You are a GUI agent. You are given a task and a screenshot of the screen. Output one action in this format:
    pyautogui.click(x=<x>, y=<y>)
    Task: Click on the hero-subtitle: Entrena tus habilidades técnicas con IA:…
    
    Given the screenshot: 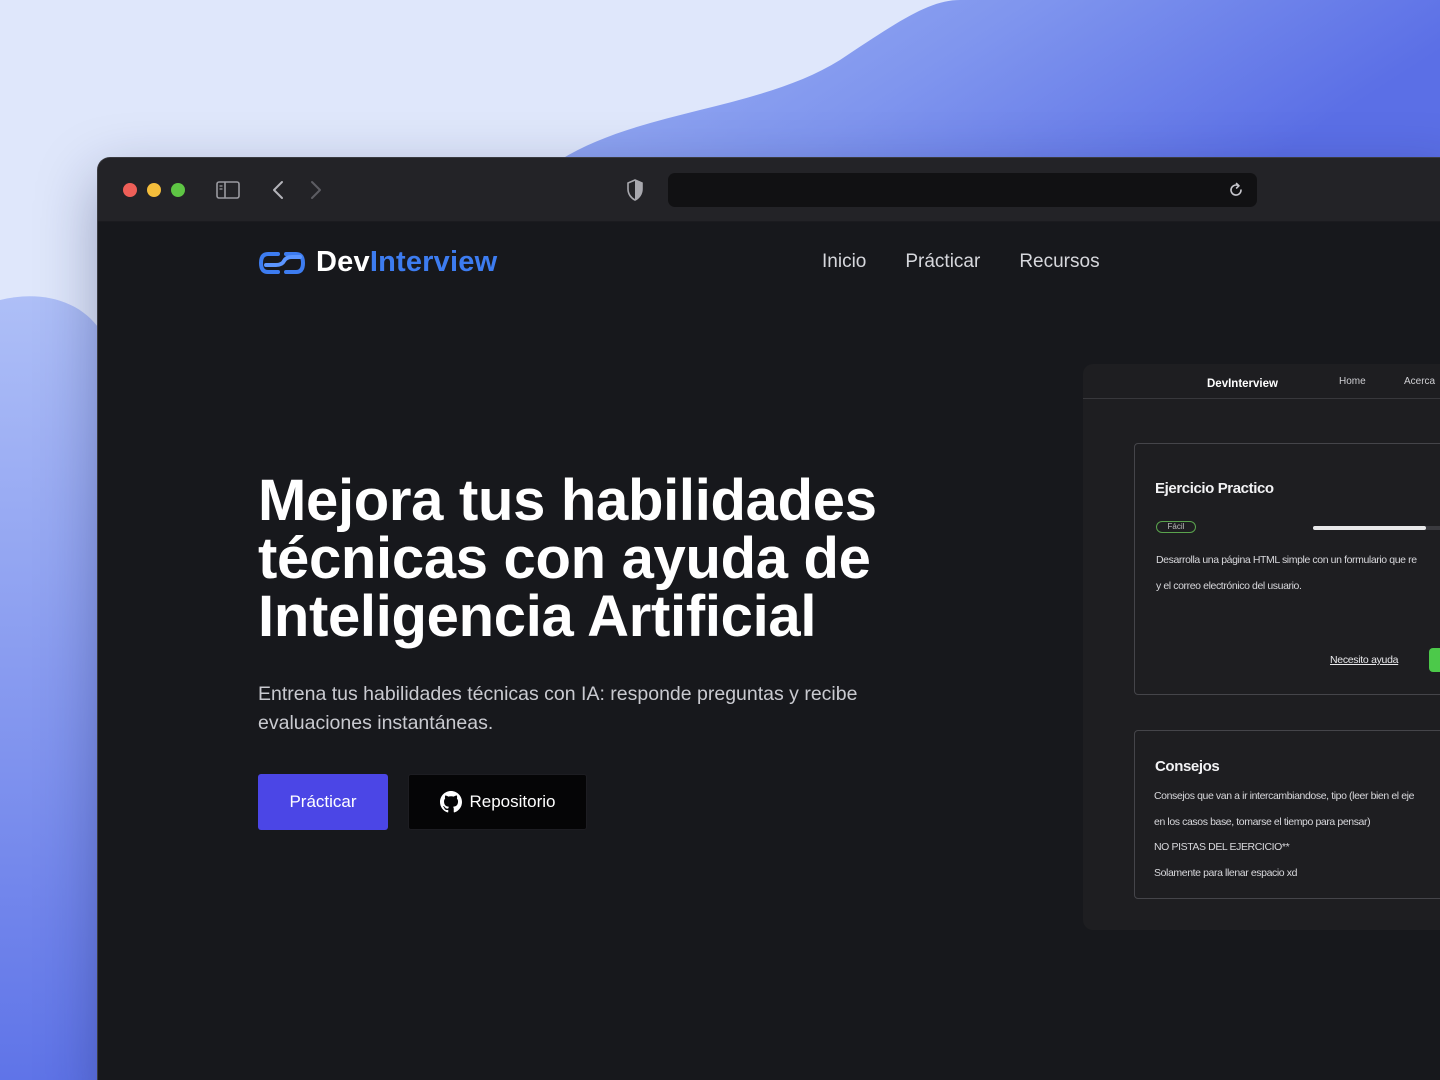 What is the action you would take?
    pyautogui.click(x=558, y=708)
    